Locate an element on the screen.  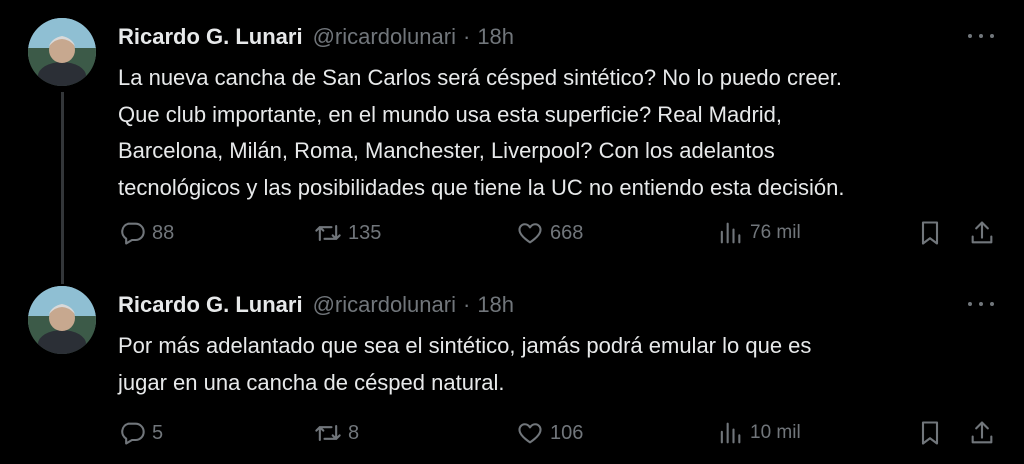
retweet-count: 8 is located at coordinates (354, 432).